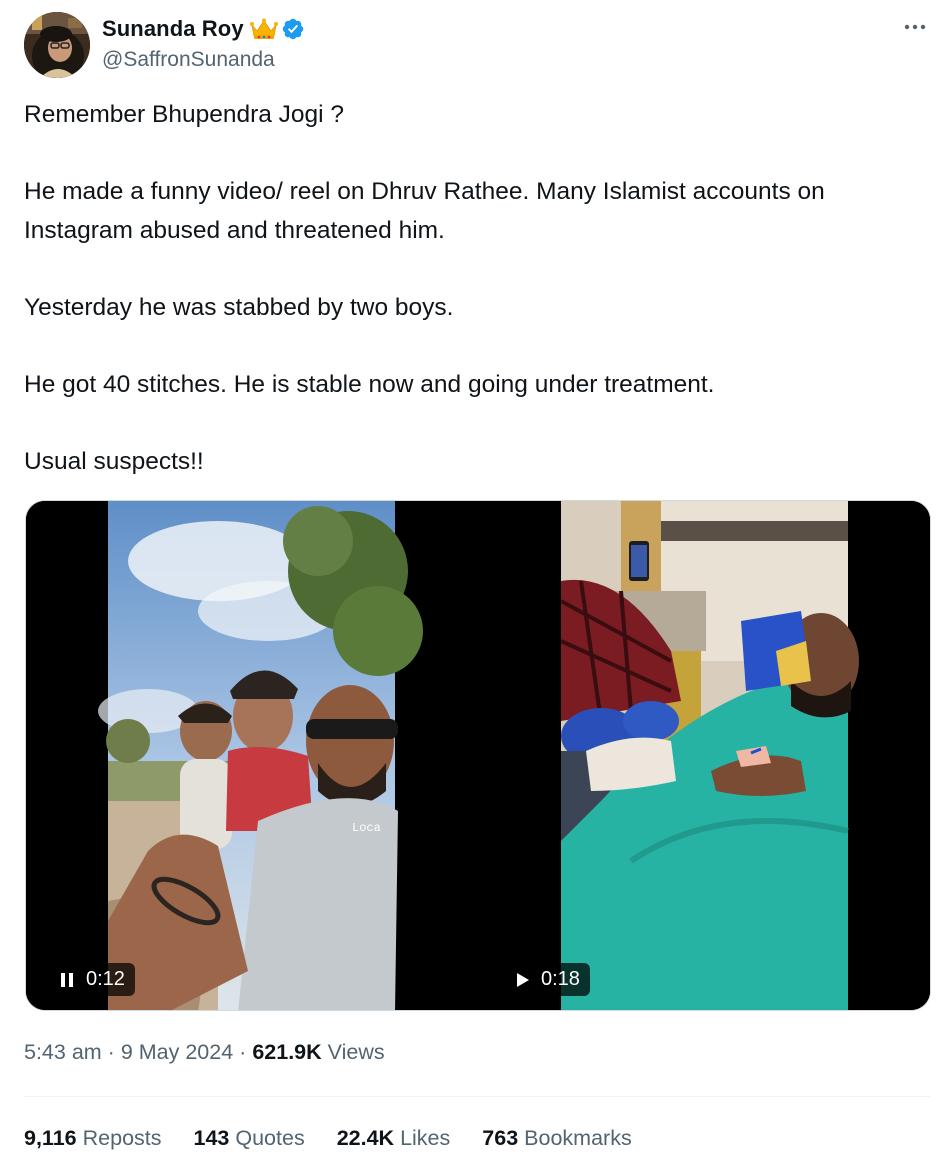 This screenshot has width=952, height=1168. What do you see at coordinates (67, 980) in the screenshot?
I see `pause-icon` at bounding box center [67, 980].